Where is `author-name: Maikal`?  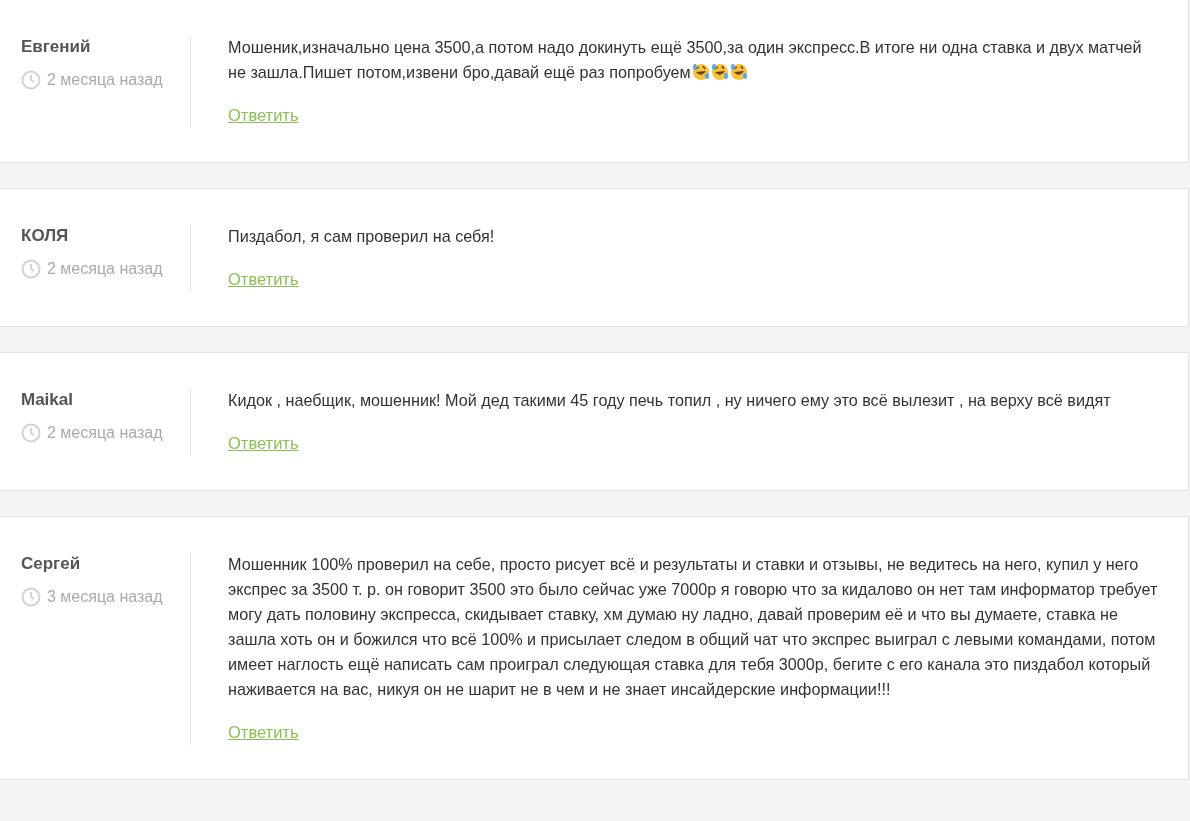
author-name: Maikal is located at coordinates (47, 400).